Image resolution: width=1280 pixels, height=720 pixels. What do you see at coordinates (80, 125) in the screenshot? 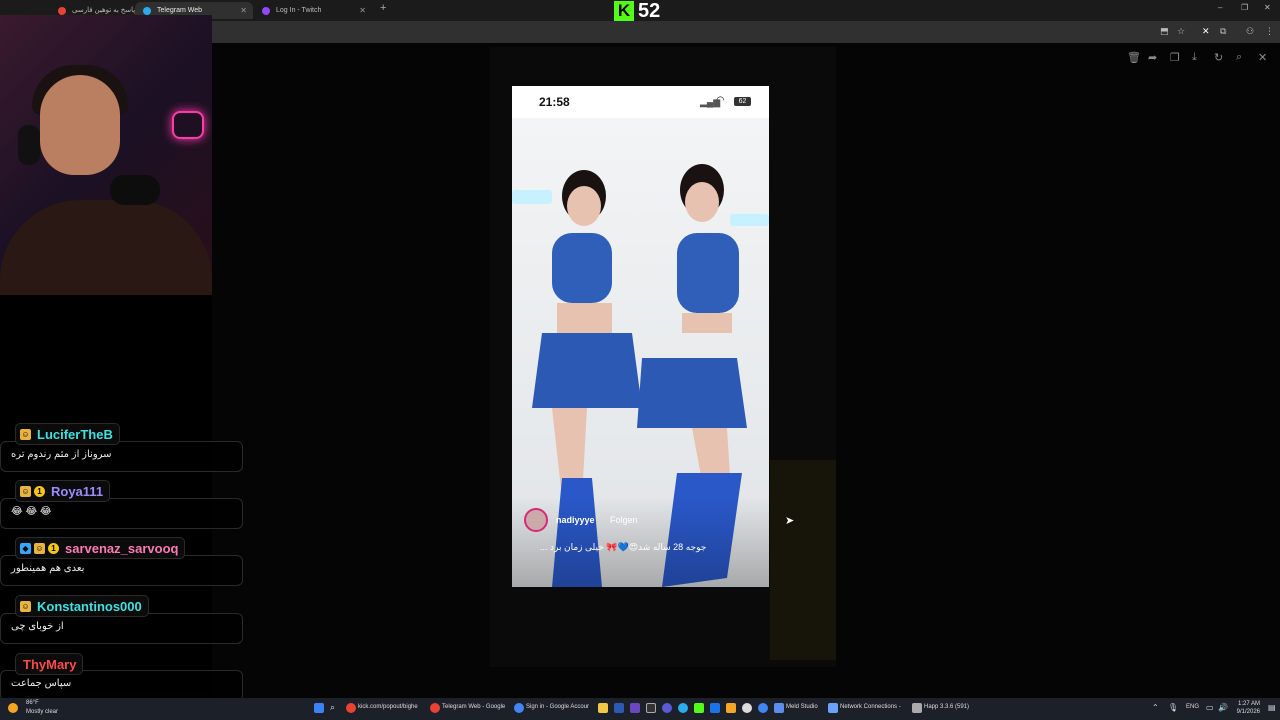
I see `streamer-face` at bounding box center [80, 125].